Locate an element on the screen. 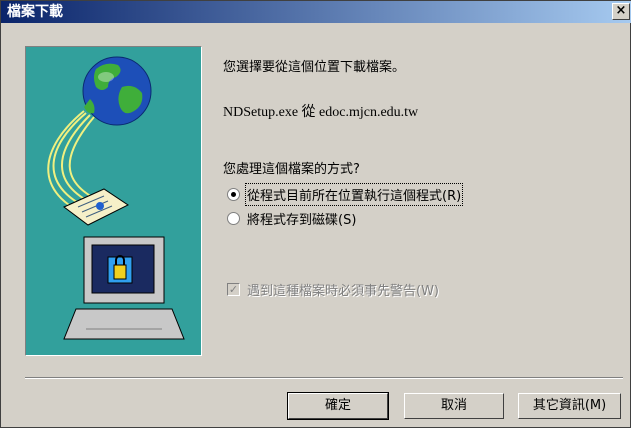  always-warn-checkbox: ✓ is located at coordinates (233, 289).